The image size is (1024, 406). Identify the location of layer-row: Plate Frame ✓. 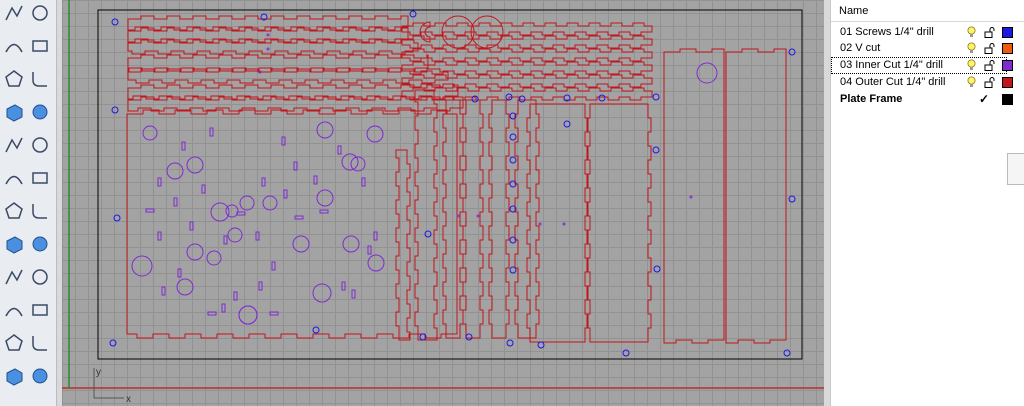
(922, 99).